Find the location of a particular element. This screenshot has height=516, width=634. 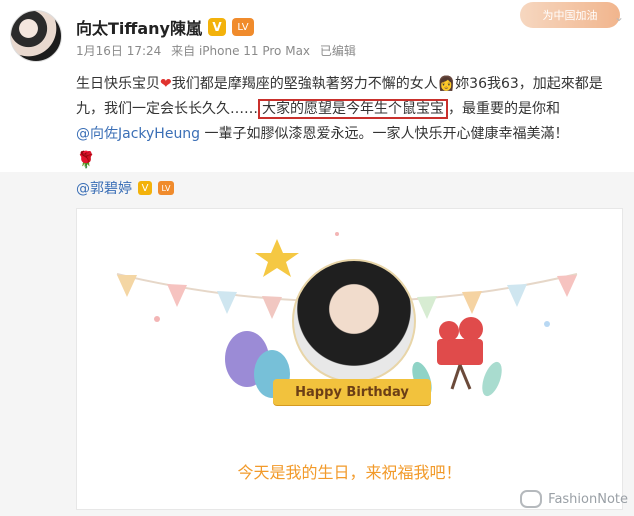

verified-badge: V is located at coordinates (216, 27).